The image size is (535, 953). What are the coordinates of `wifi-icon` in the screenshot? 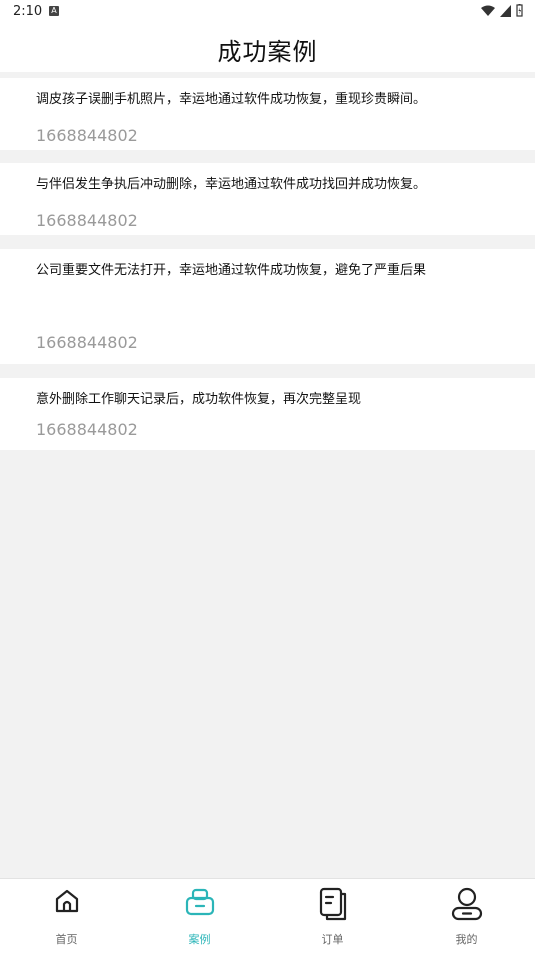 It's located at (488, 10).